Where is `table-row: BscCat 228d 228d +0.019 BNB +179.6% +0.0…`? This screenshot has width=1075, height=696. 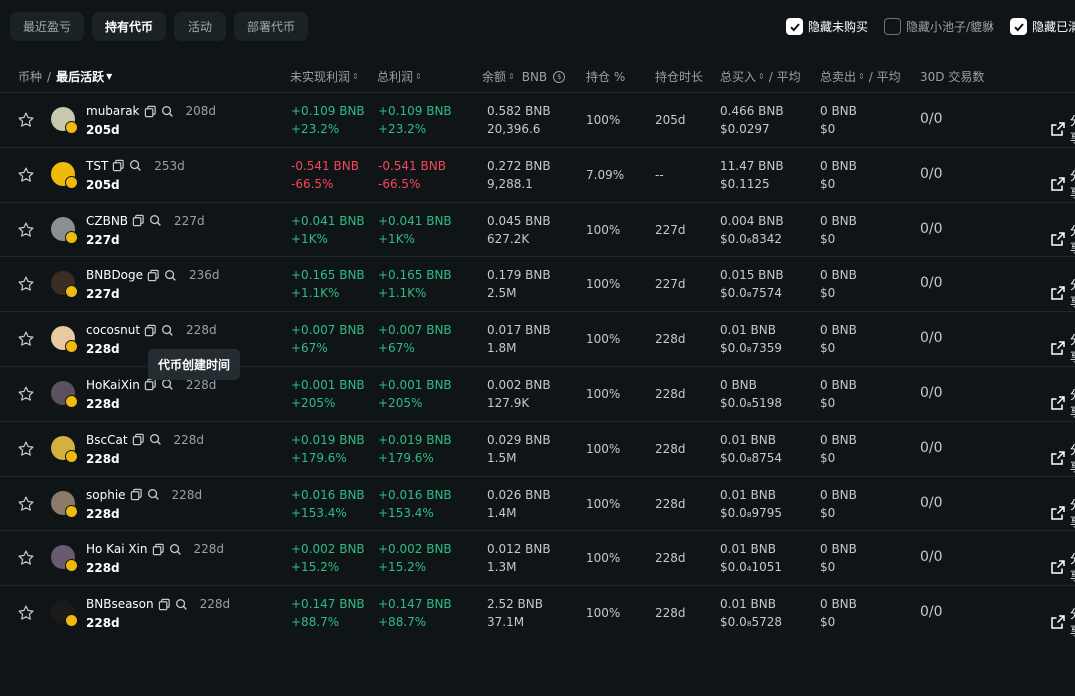
table-row: BscCat 228d 228d +0.019 BNB +179.6% +0.0… is located at coordinates (537, 448).